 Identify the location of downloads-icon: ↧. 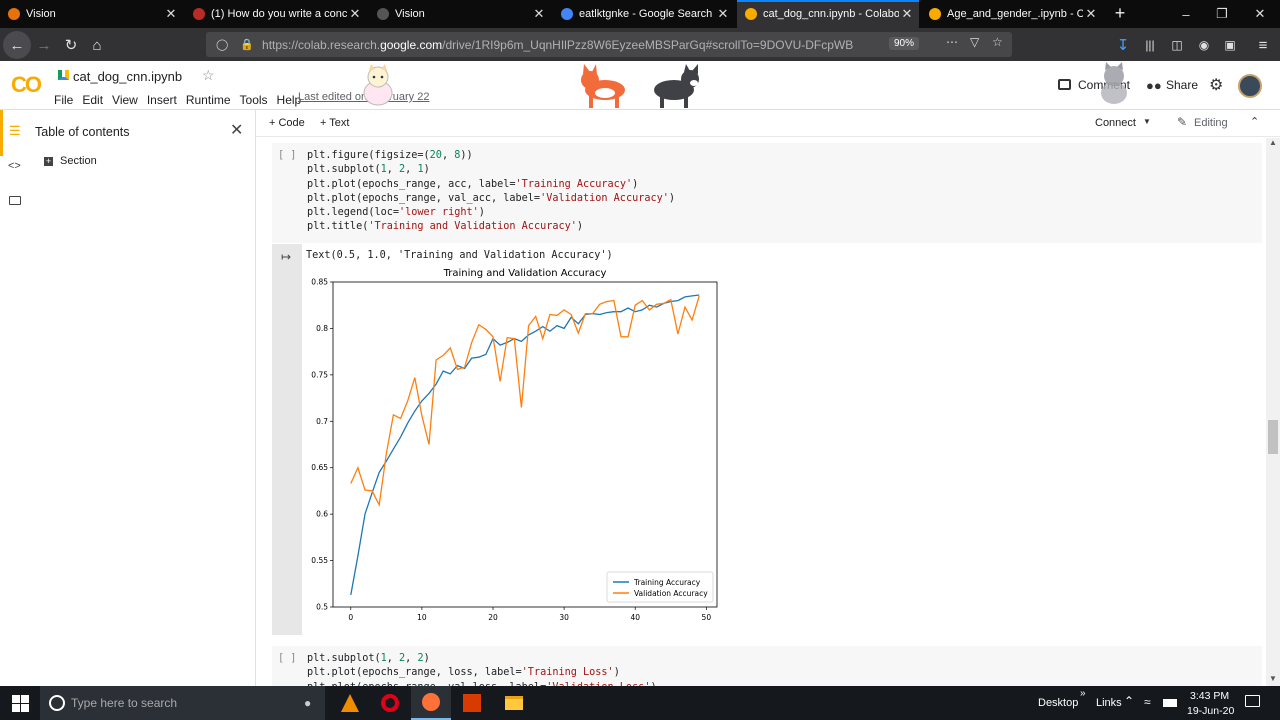
(1123, 45).